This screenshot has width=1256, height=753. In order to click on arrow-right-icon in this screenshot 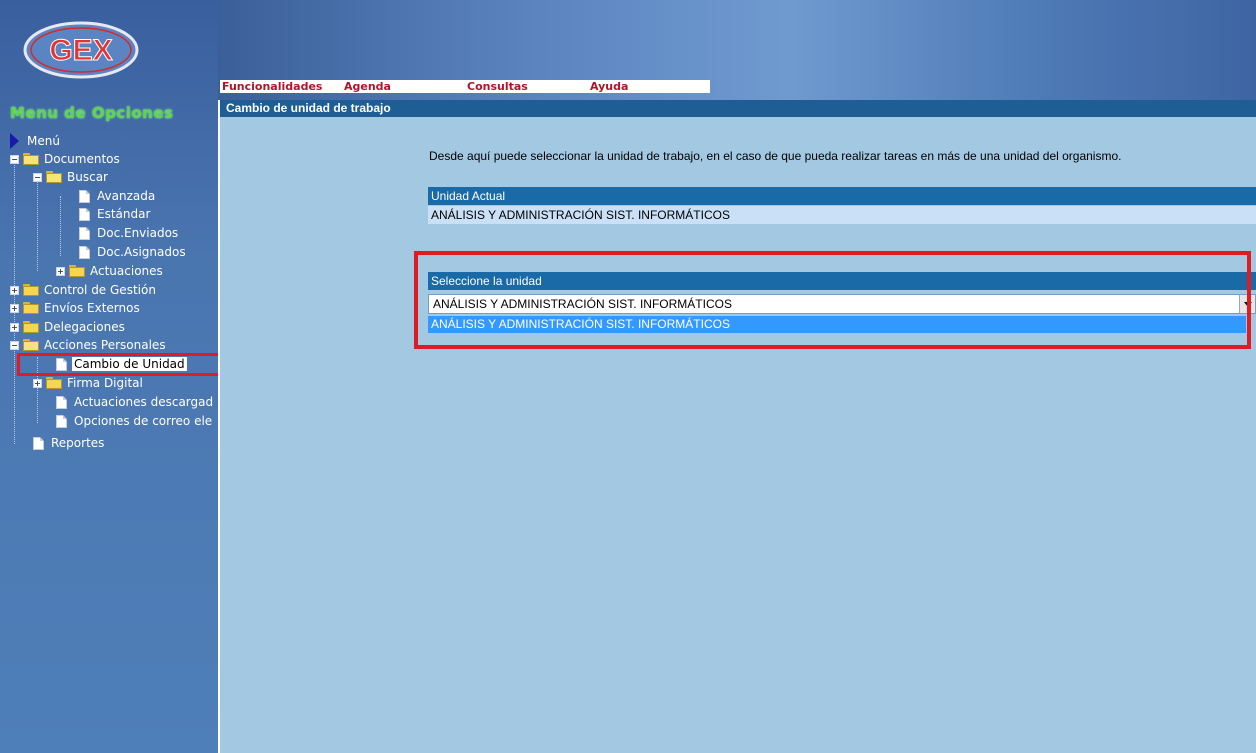, I will do `click(14, 141)`.